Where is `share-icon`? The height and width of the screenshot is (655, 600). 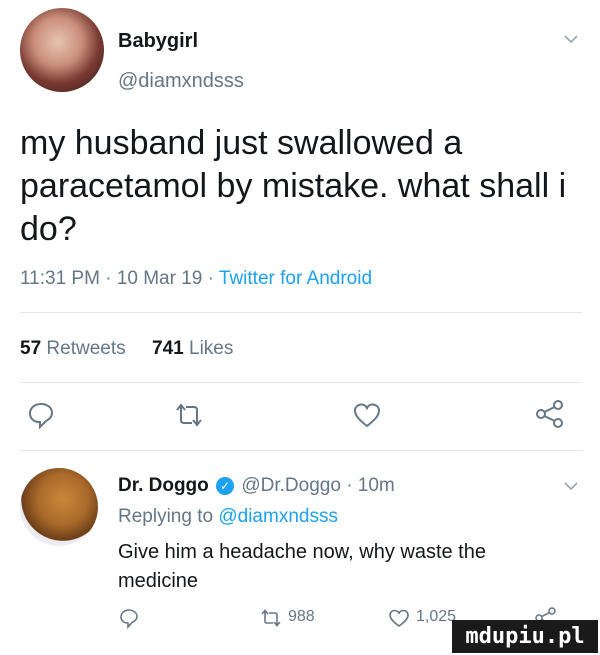 share-icon is located at coordinates (550, 414).